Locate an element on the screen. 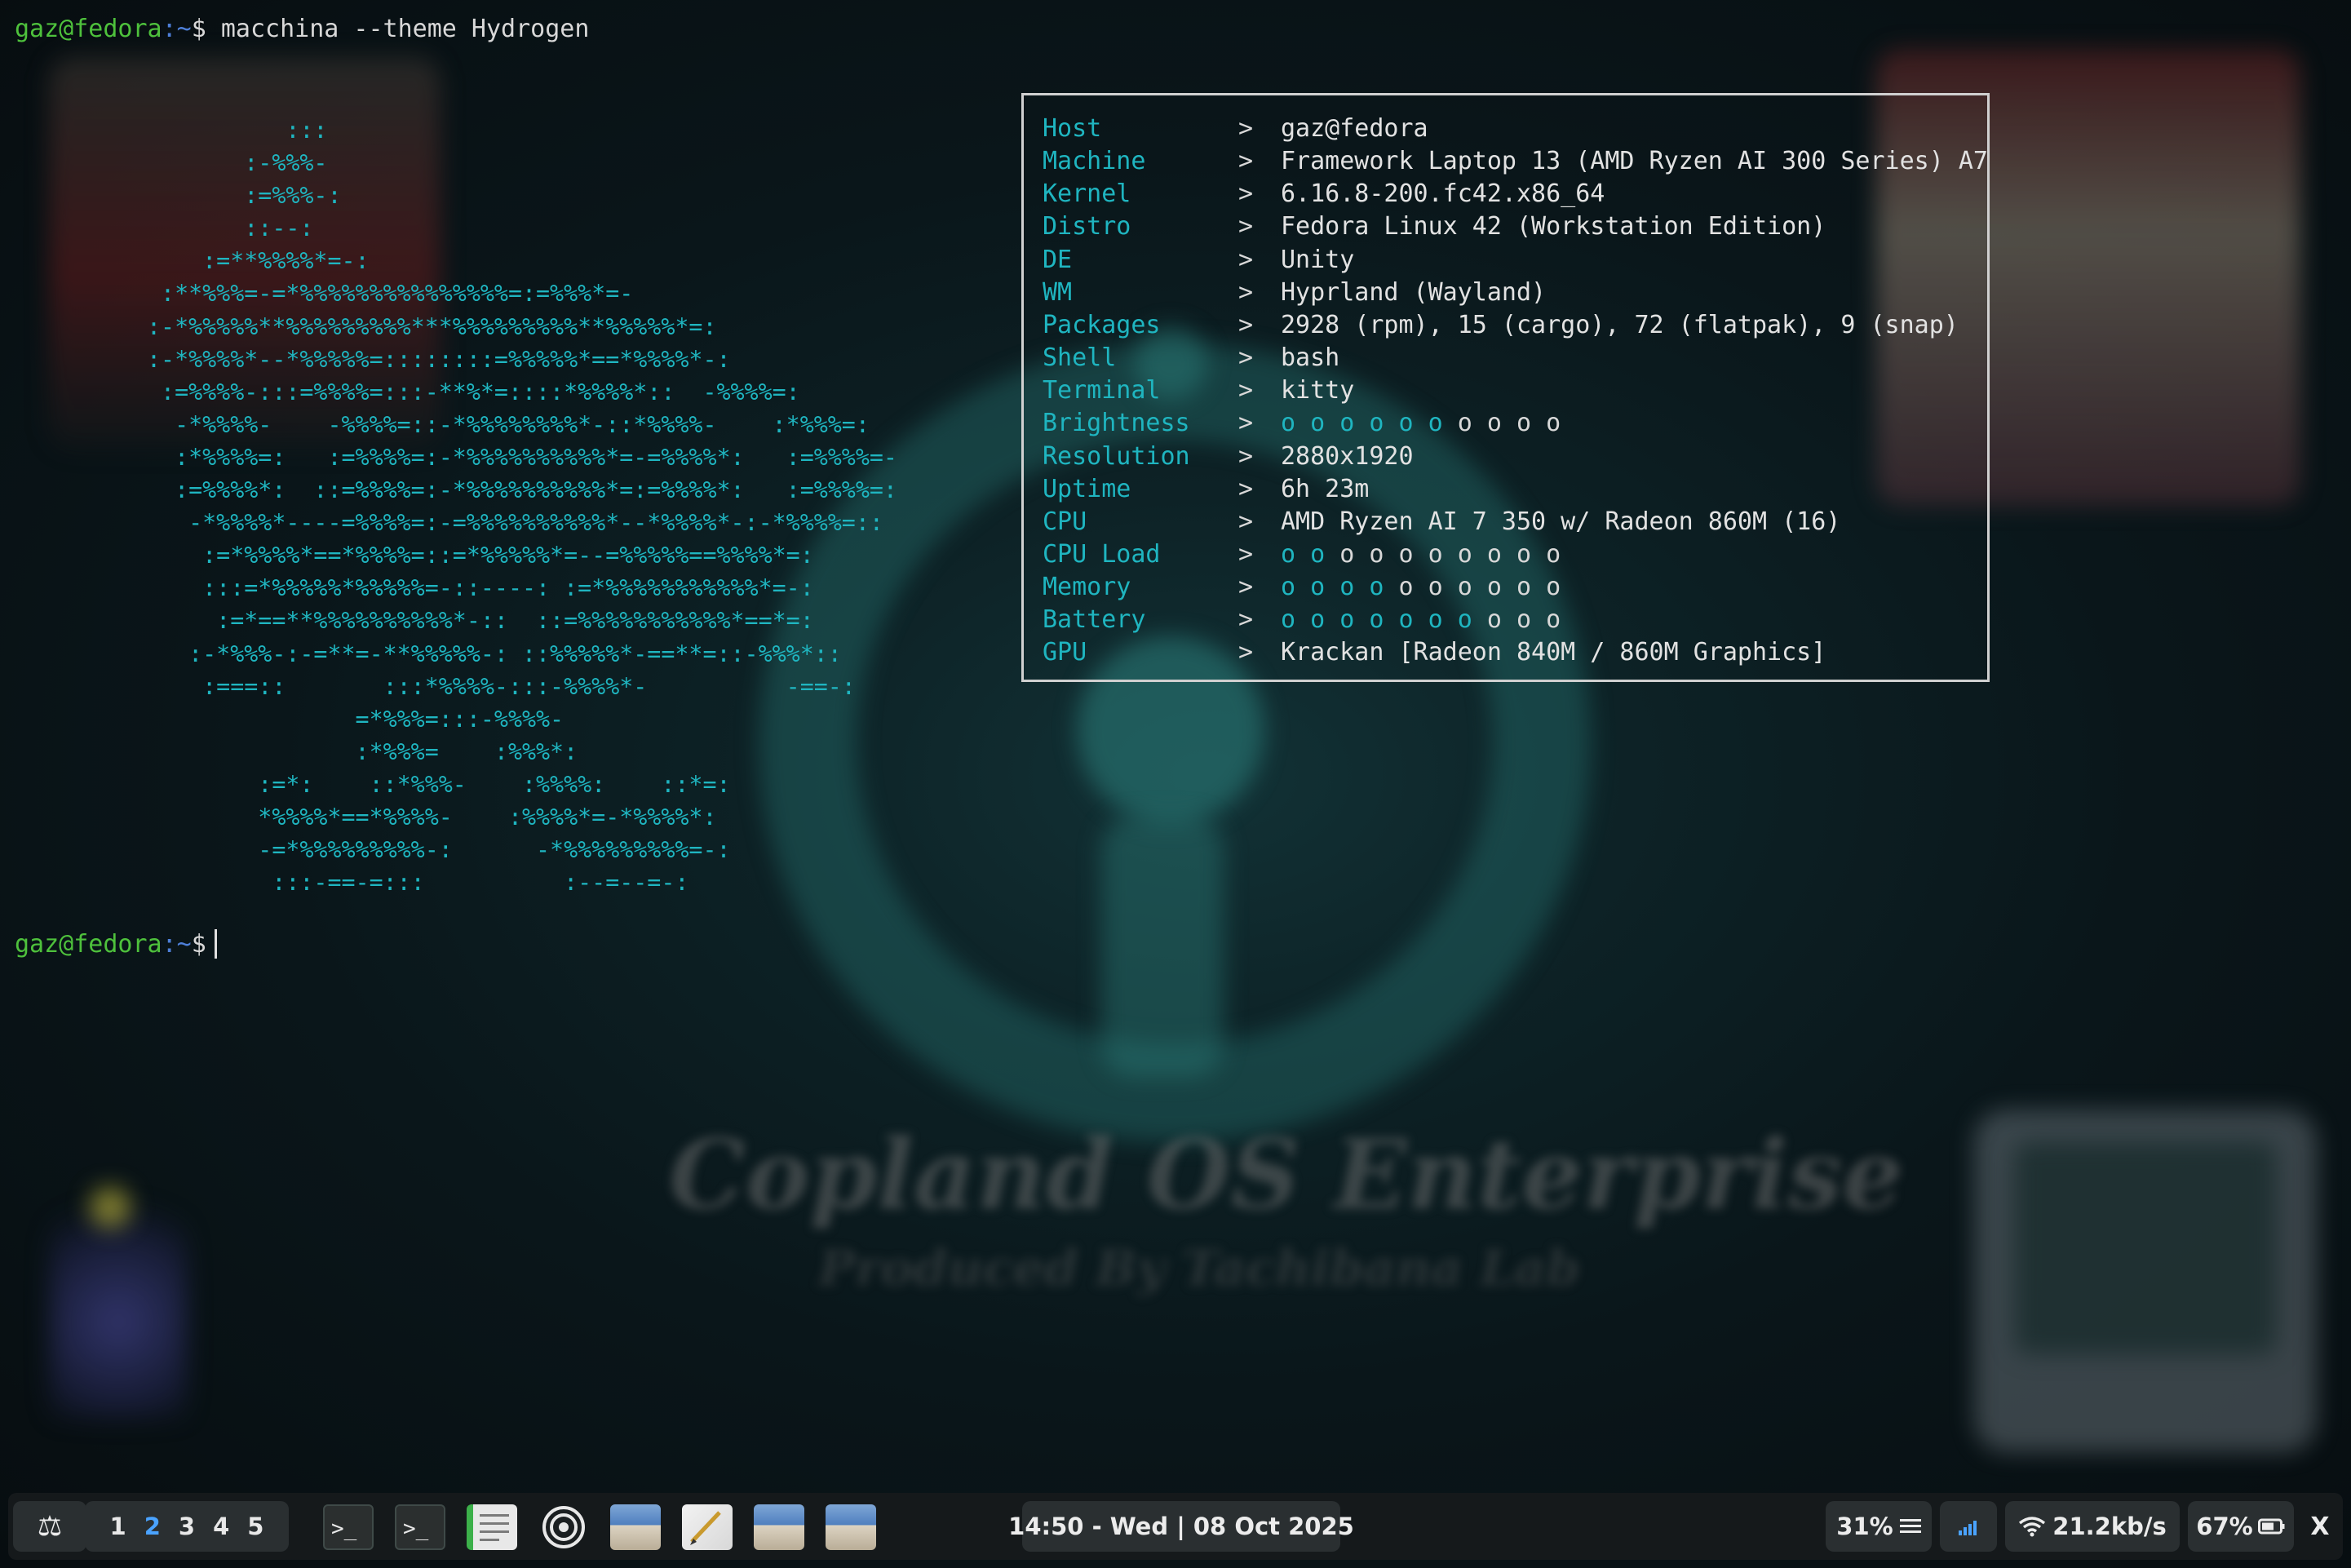  info-row-memory: Memory > o o o o o o o o o o is located at coordinates (1512, 587).